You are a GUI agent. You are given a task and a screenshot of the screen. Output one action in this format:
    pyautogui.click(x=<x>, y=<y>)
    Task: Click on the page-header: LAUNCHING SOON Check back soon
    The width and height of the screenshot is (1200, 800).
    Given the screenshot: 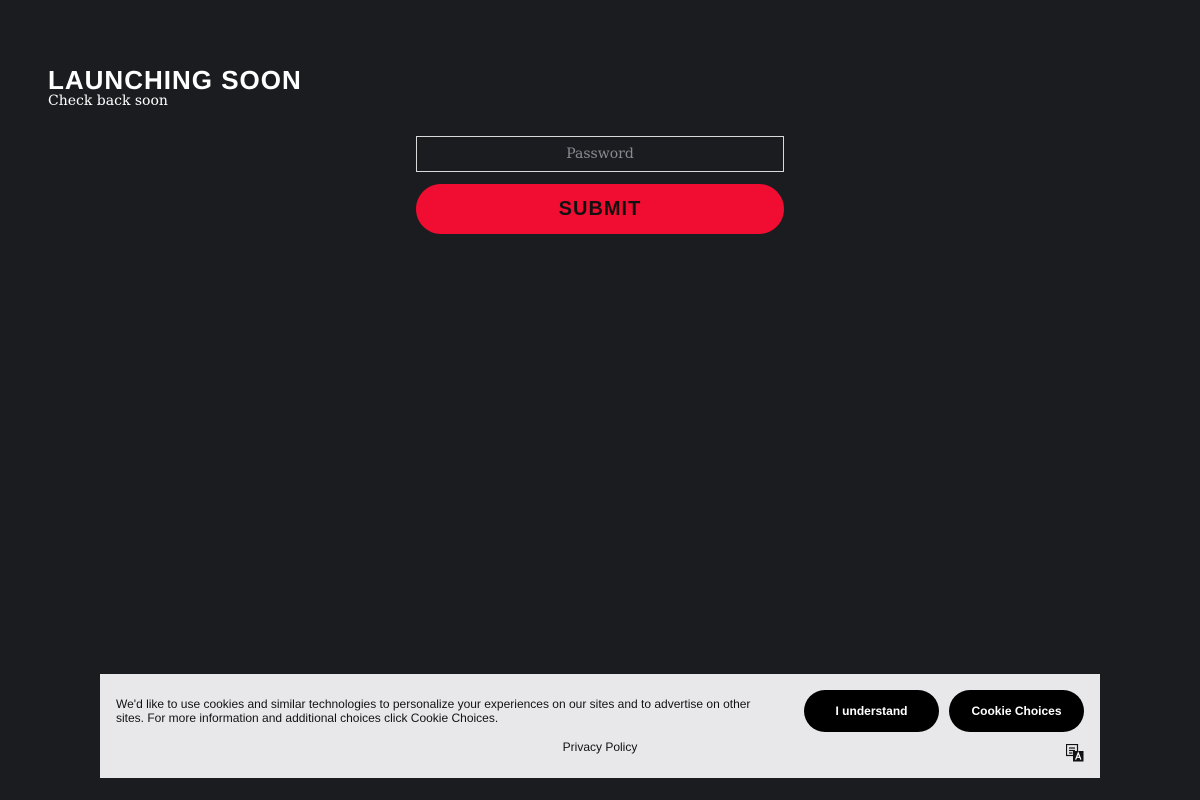 What is the action you would take?
    pyautogui.click(x=175, y=86)
    